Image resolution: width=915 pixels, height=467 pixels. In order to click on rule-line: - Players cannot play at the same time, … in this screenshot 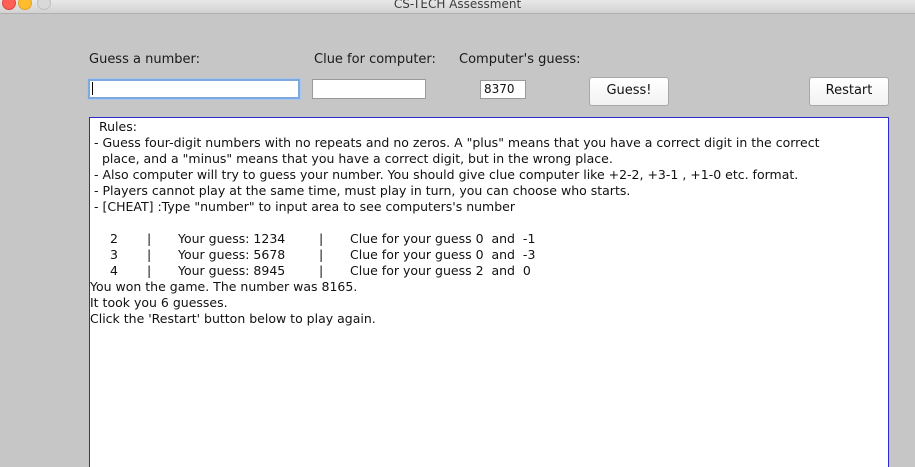, I will do `click(362, 190)`.